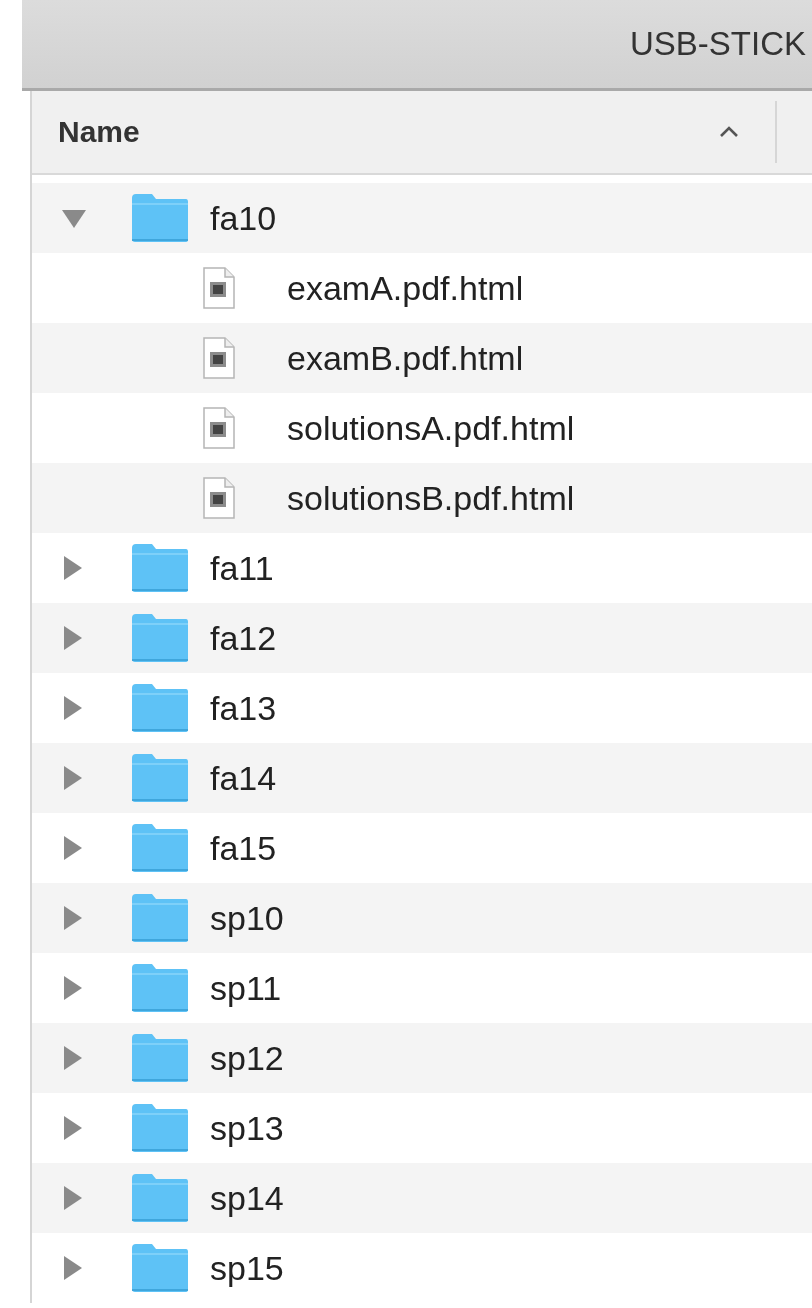 The width and height of the screenshot is (812, 1308). What do you see at coordinates (422, 1058) in the screenshot?
I see `file-row: sp12` at bounding box center [422, 1058].